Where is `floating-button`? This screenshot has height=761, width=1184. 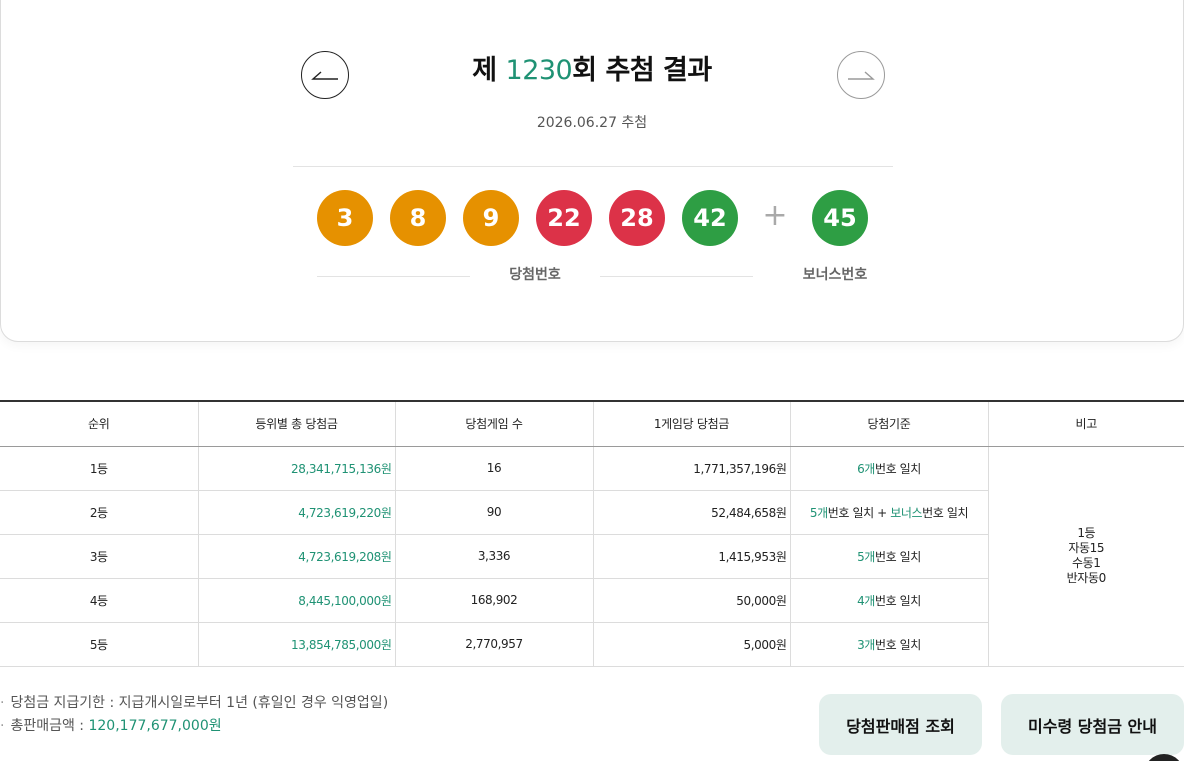 floating-button is located at coordinates (1164, 757).